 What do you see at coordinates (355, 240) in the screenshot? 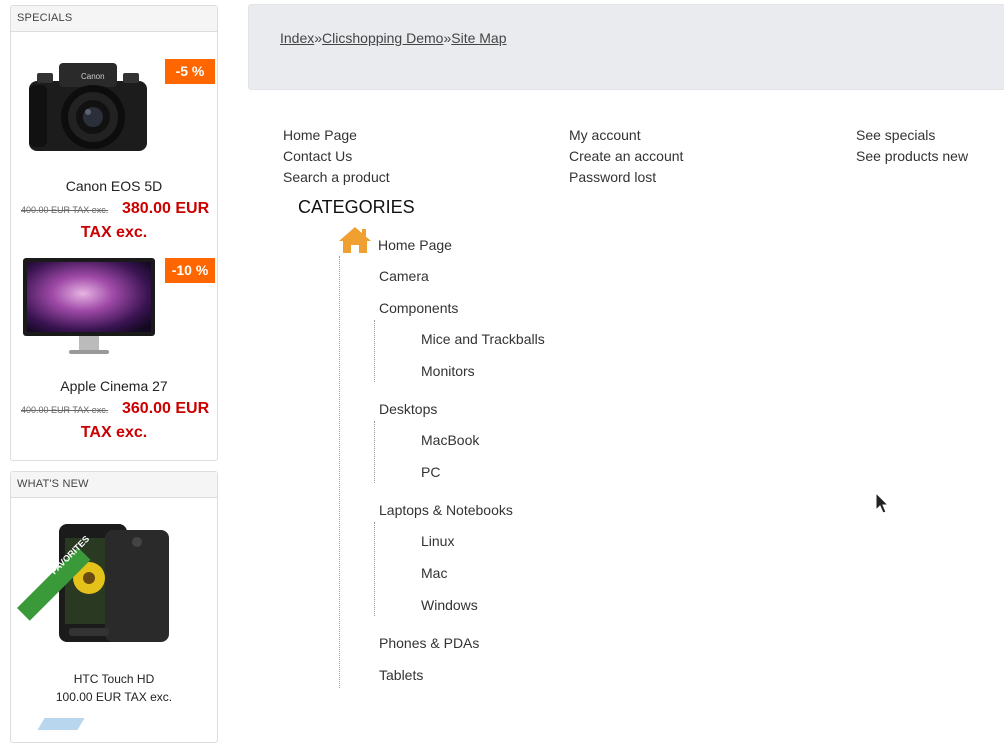
I see `home-icon` at bounding box center [355, 240].